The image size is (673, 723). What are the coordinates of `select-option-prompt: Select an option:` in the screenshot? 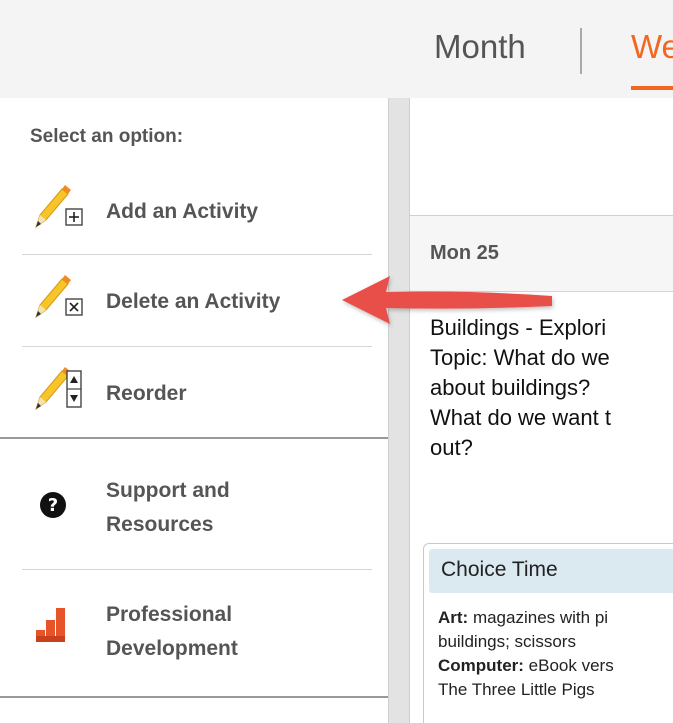 It's located at (107, 136).